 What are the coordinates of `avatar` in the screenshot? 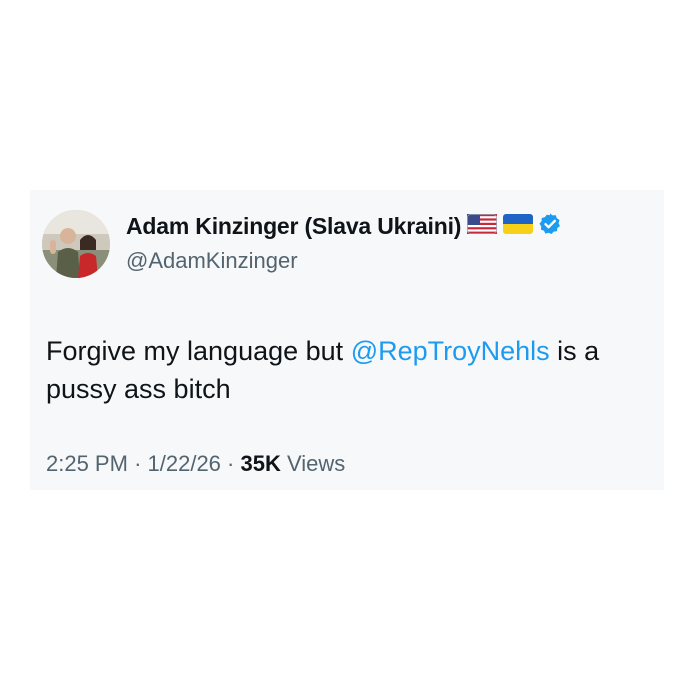 It's located at (76, 244).